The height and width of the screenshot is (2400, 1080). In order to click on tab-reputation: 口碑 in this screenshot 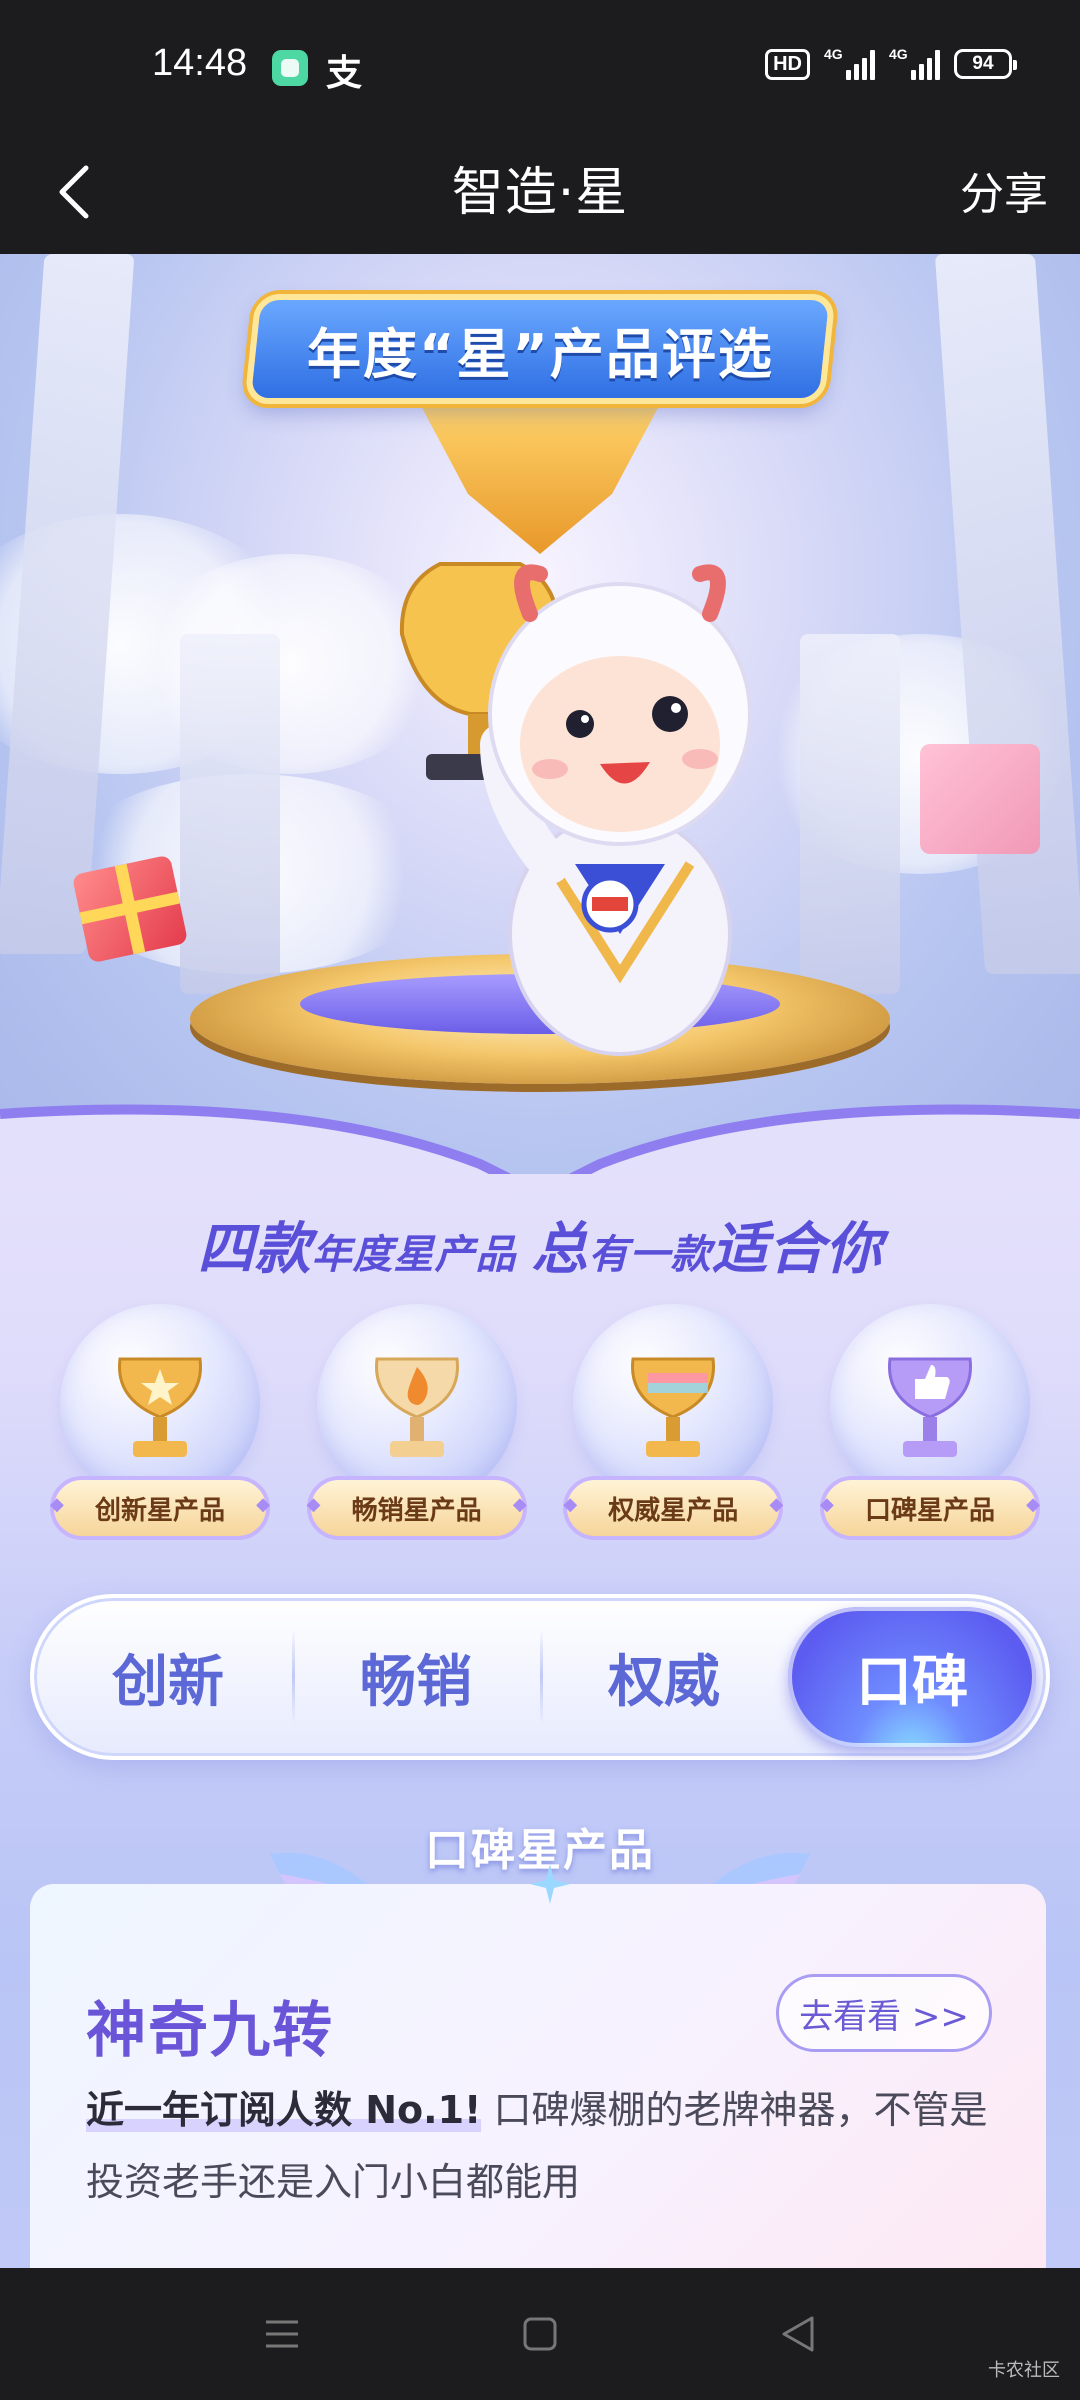, I will do `click(912, 1677)`.